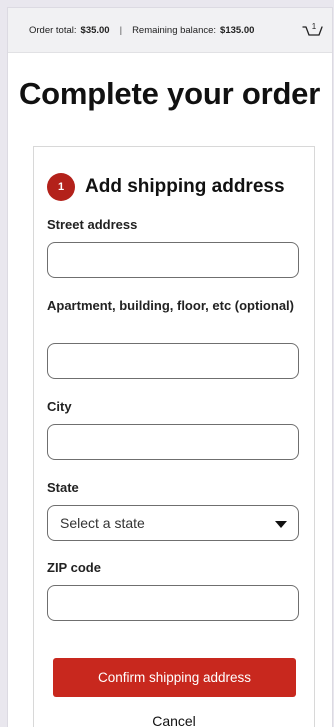 This screenshot has width=334, height=727. Describe the element at coordinates (174, 720) in the screenshot. I see `cancel-link: Cancel` at that location.